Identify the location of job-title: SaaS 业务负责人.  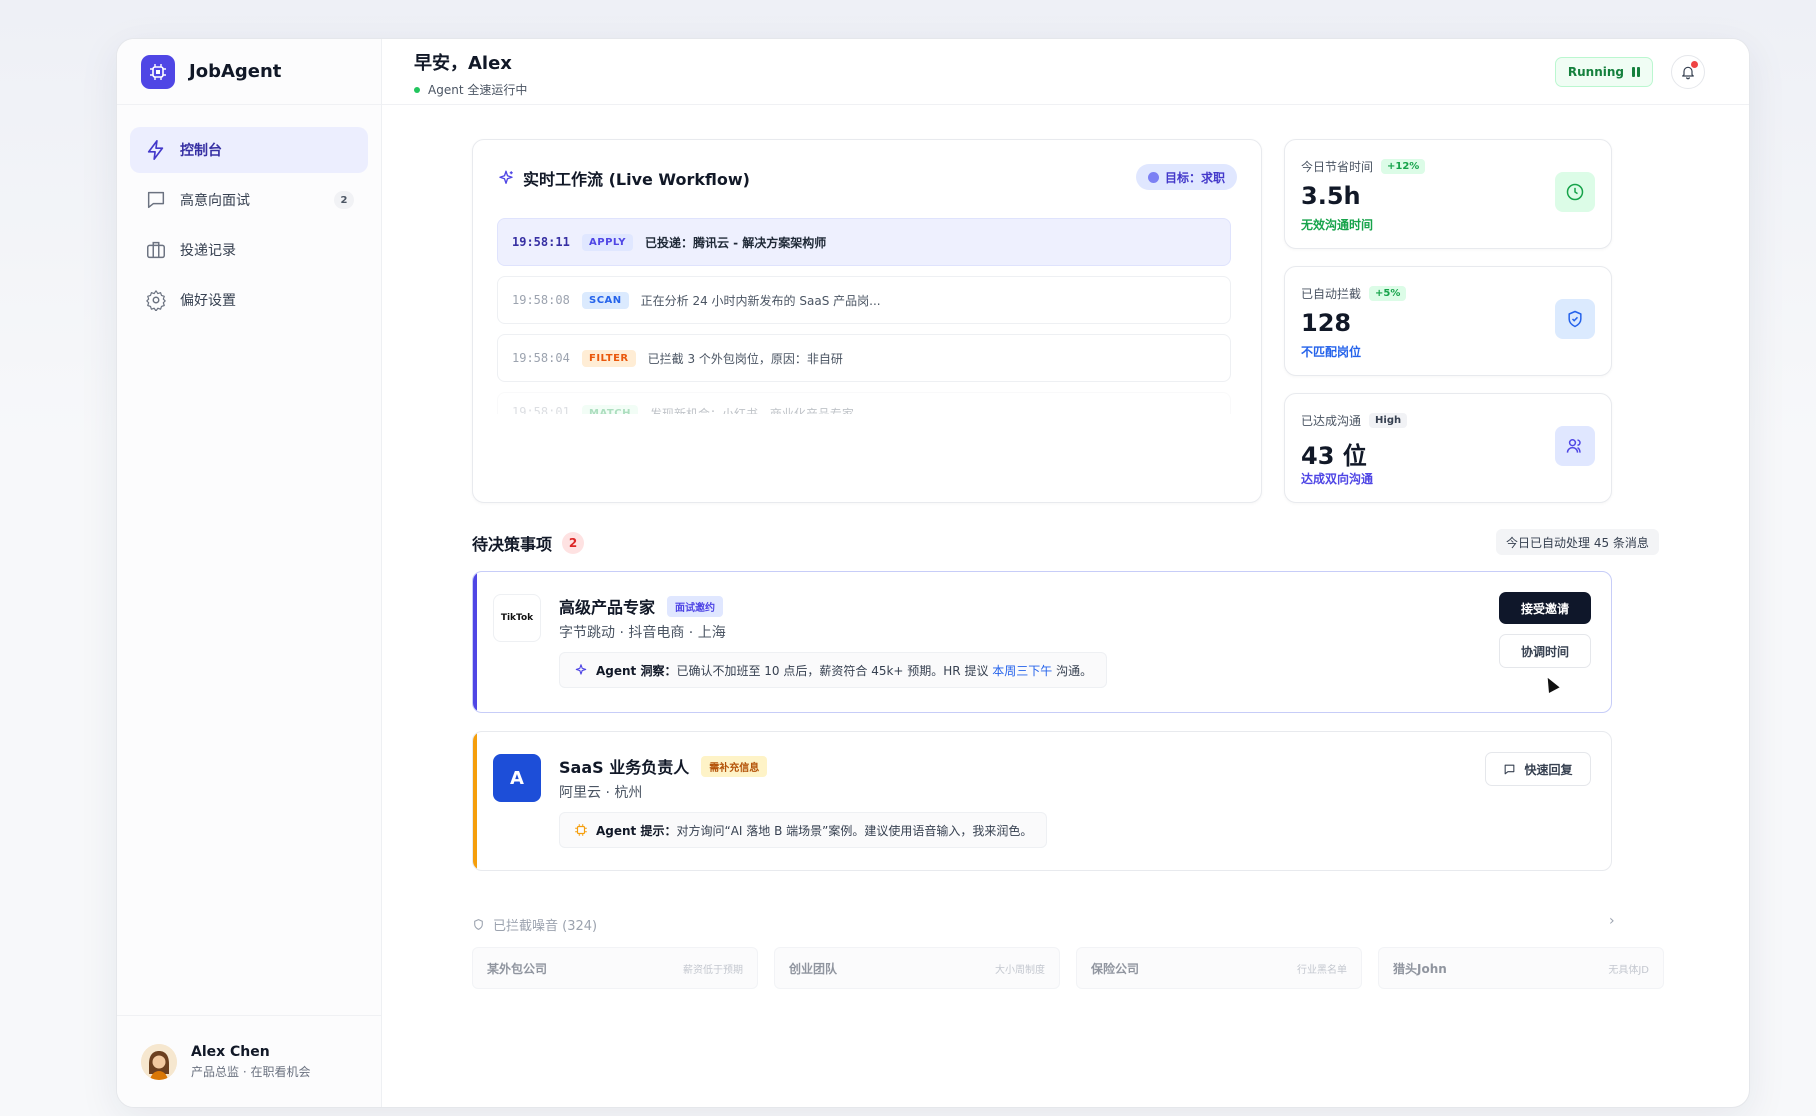
(624, 767).